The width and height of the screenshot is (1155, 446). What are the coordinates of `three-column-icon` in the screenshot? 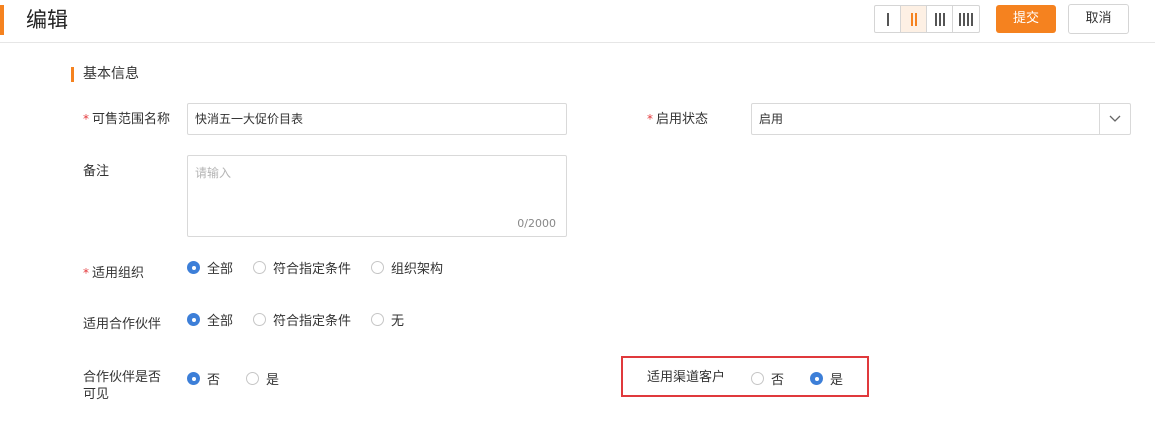 It's located at (939, 19).